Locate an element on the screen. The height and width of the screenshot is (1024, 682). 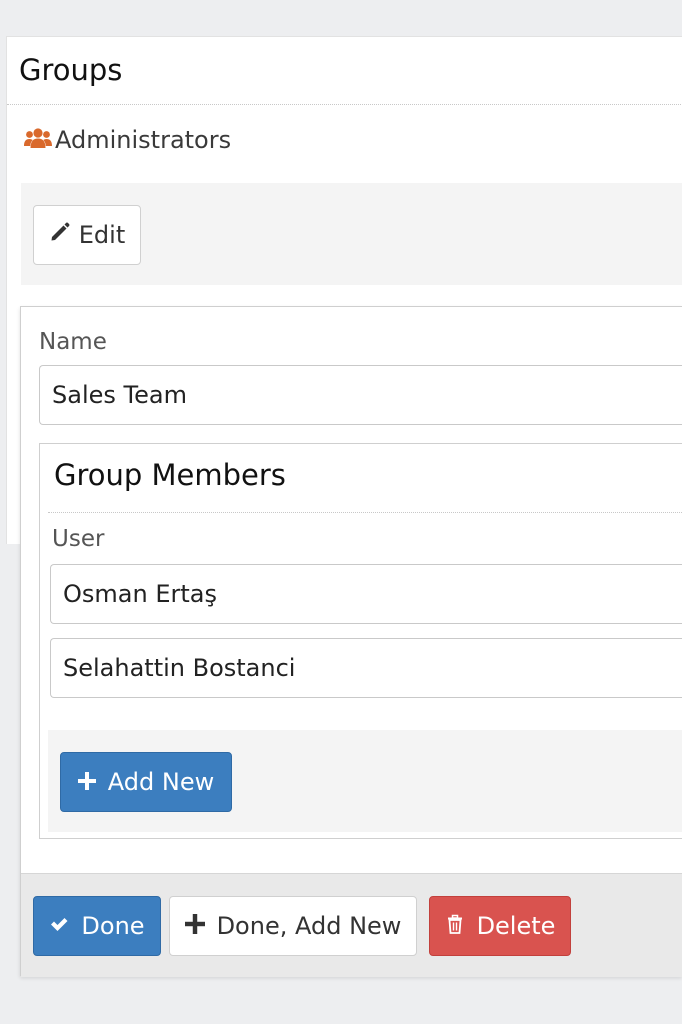
user-select-1: Osman Ertaş is located at coordinates (366, 594).